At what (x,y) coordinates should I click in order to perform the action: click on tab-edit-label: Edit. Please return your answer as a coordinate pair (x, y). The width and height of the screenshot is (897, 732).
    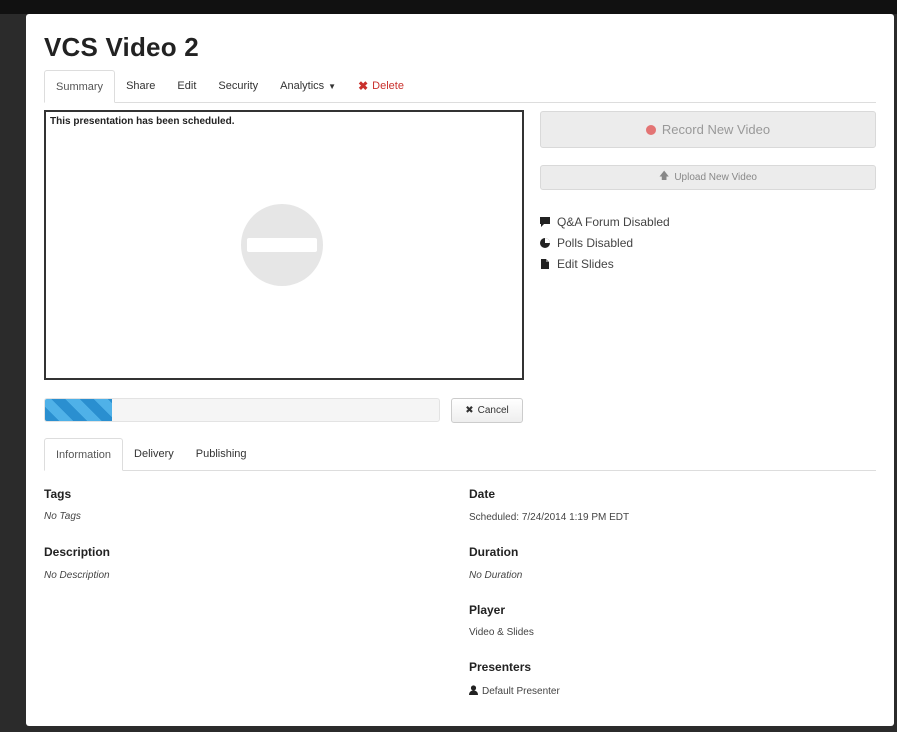
    Looking at the image, I should click on (187, 86).